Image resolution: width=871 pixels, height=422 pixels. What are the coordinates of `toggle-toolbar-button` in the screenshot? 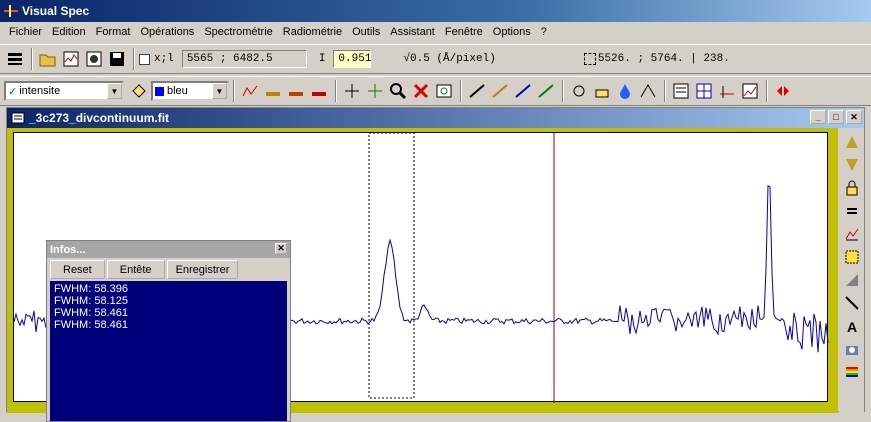 It's located at (15, 59).